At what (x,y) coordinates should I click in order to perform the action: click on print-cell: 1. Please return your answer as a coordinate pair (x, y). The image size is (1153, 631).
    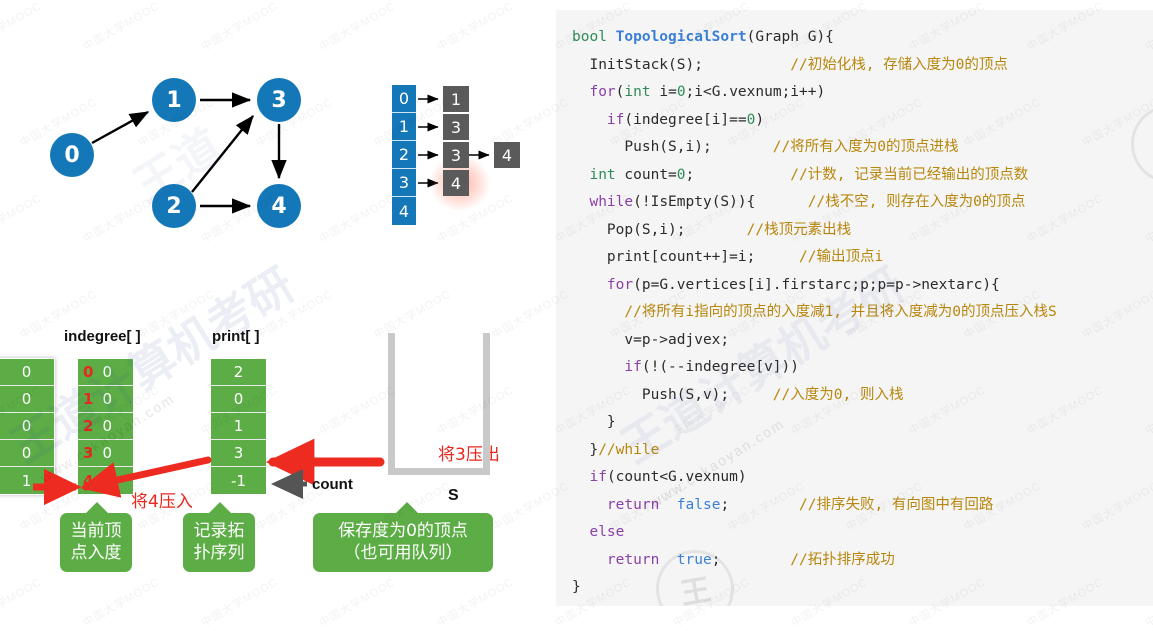
    Looking at the image, I should click on (238, 426).